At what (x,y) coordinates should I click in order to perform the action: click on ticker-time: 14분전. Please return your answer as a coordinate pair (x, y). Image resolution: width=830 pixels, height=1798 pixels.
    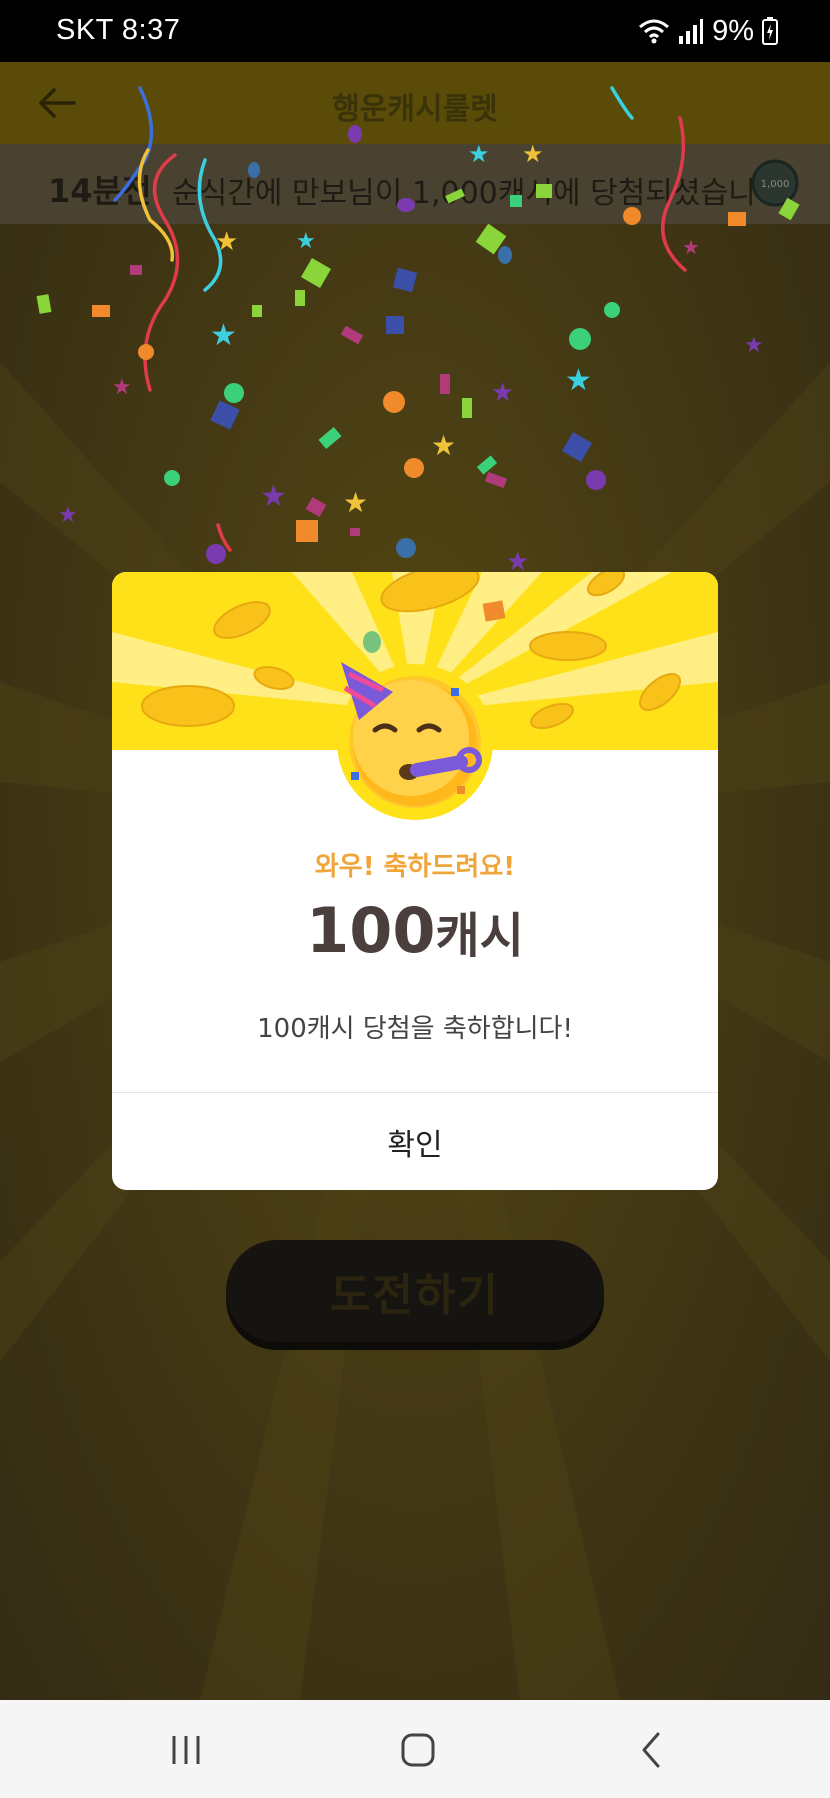
    Looking at the image, I should click on (100, 191).